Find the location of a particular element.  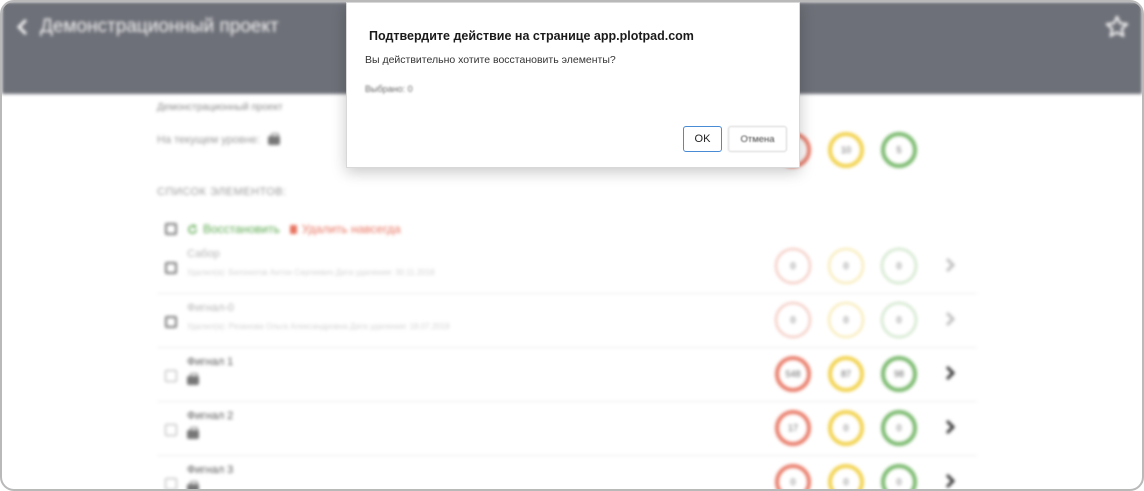

delete-forever-button: Удалить навсегда is located at coordinates (345, 229).